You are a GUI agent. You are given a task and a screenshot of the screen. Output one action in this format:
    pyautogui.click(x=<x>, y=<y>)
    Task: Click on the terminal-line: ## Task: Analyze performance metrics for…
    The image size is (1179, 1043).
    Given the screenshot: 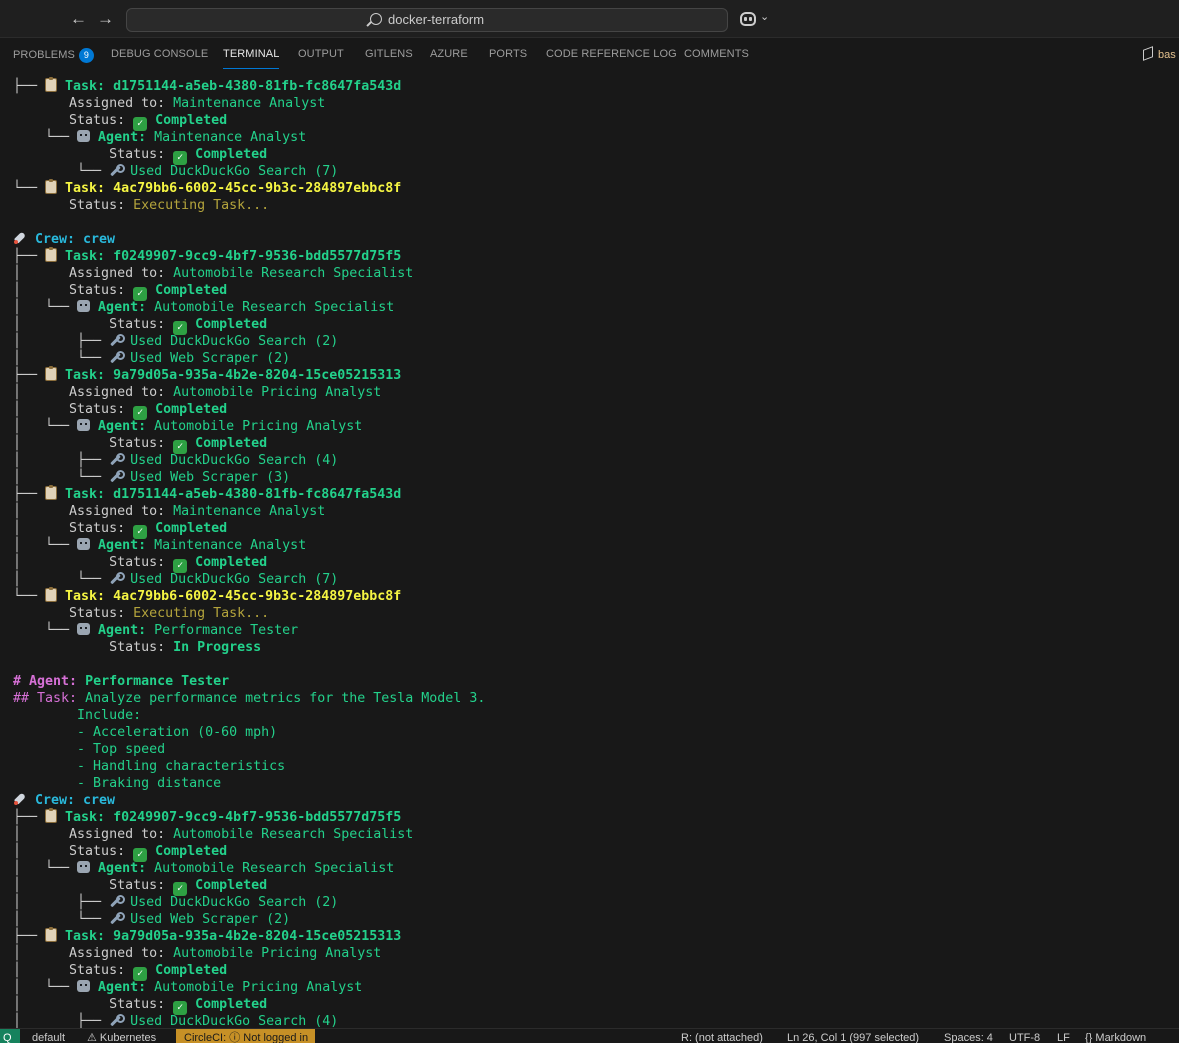 What is the action you would take?
    pyautogui.click(x=249, y=698)
    